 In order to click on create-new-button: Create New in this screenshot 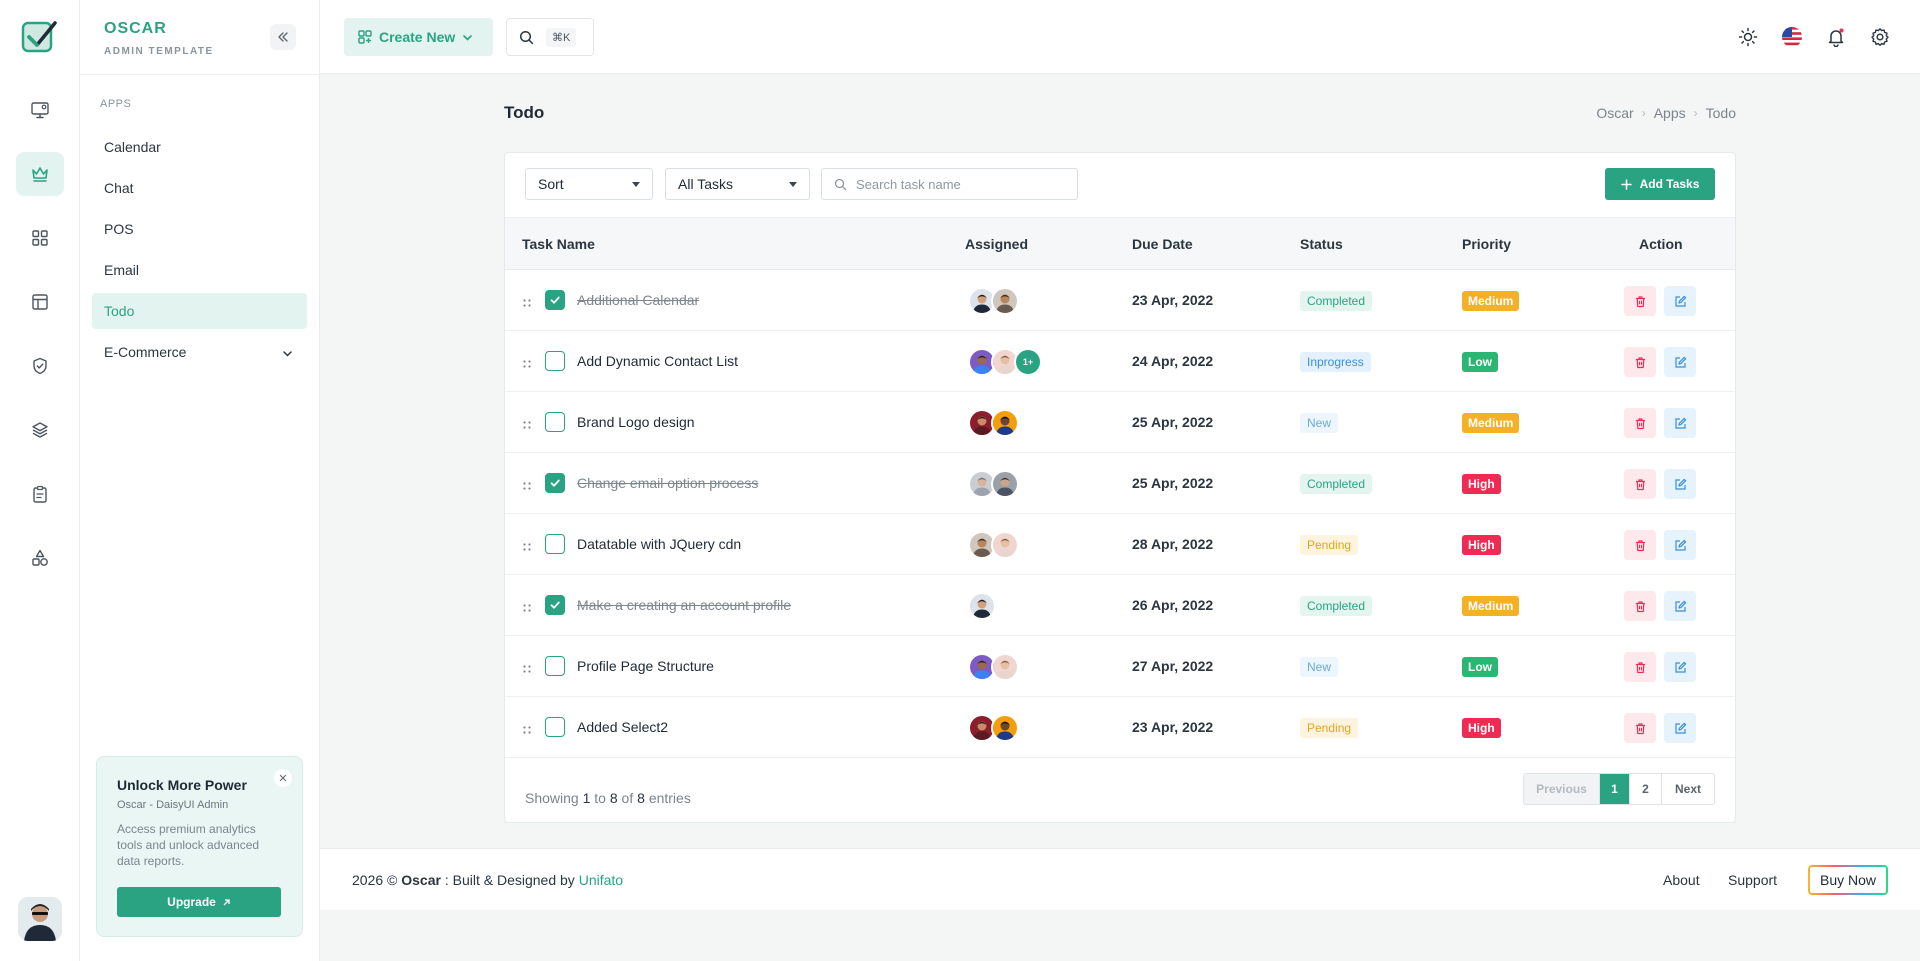, I will do `click(418, 37)`.